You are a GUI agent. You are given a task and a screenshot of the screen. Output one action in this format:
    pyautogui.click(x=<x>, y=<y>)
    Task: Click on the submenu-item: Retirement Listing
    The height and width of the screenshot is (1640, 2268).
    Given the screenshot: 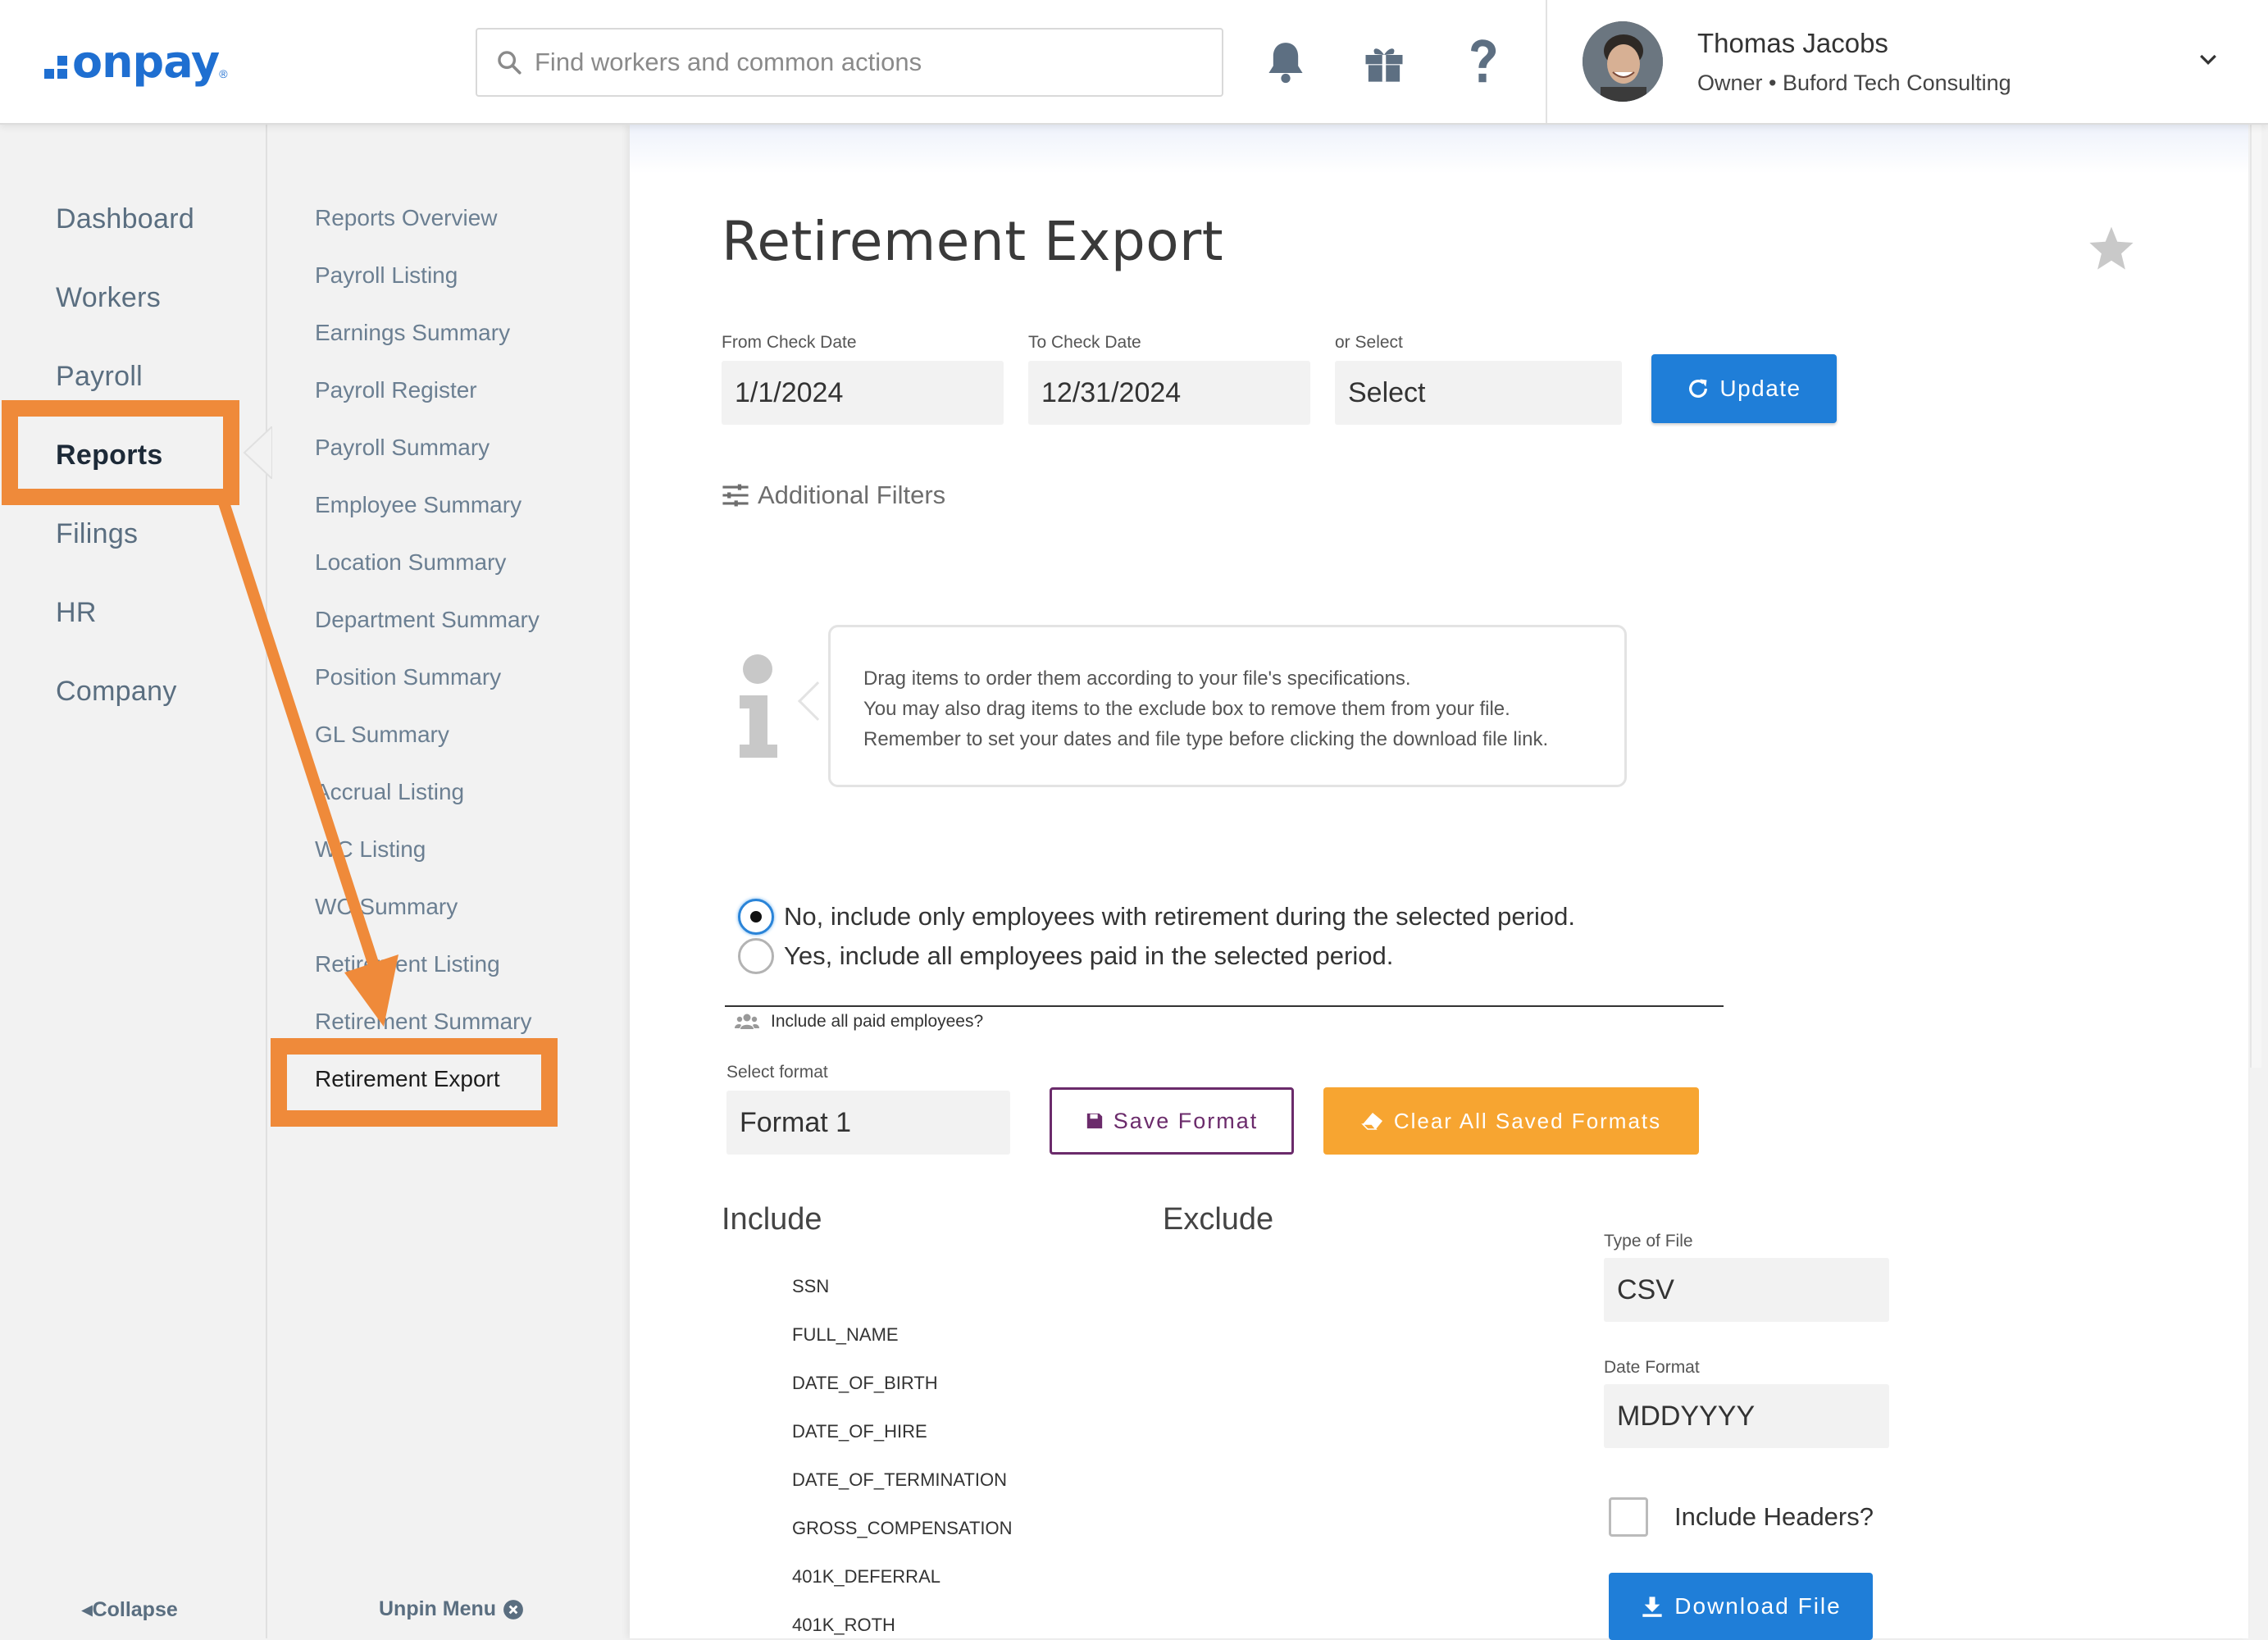 What is the action you would take?
    pyautogui.click(x=407, y=964)
    